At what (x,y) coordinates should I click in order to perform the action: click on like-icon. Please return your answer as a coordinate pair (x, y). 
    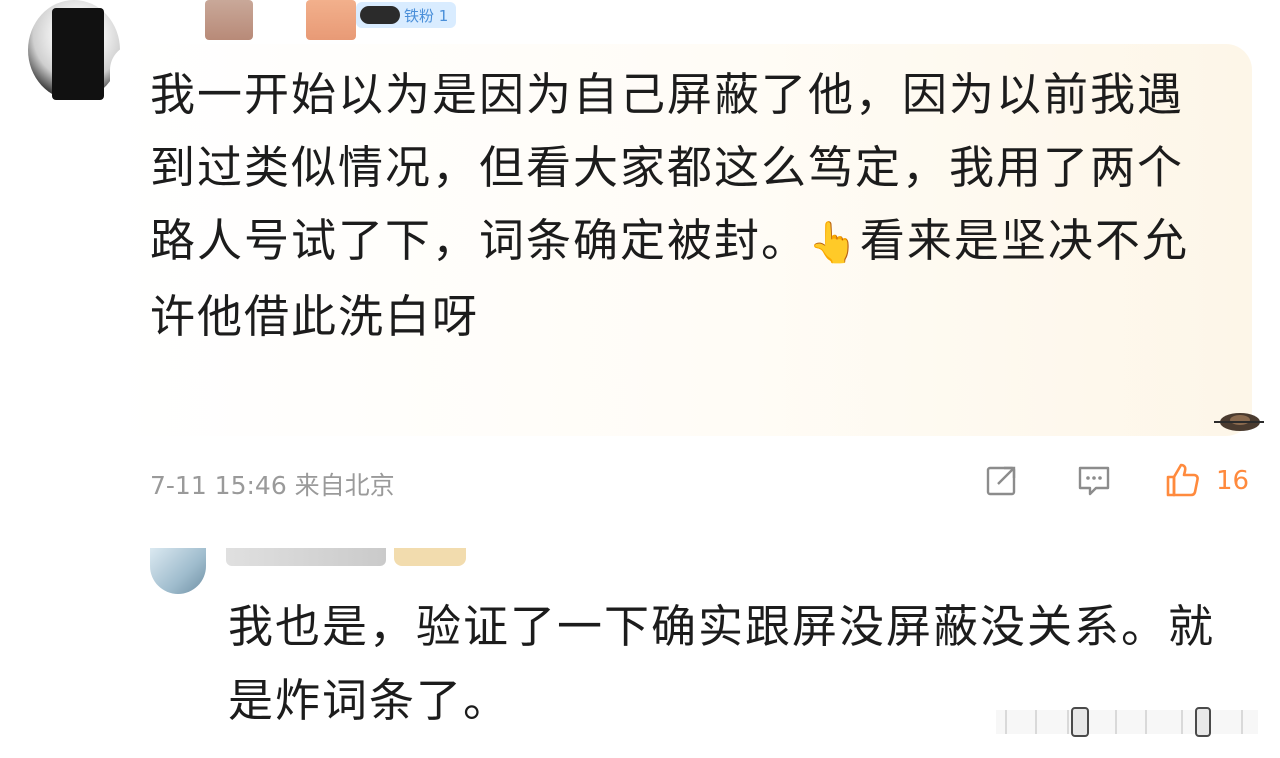
    Looking at the image, I should click on (1182, 480).